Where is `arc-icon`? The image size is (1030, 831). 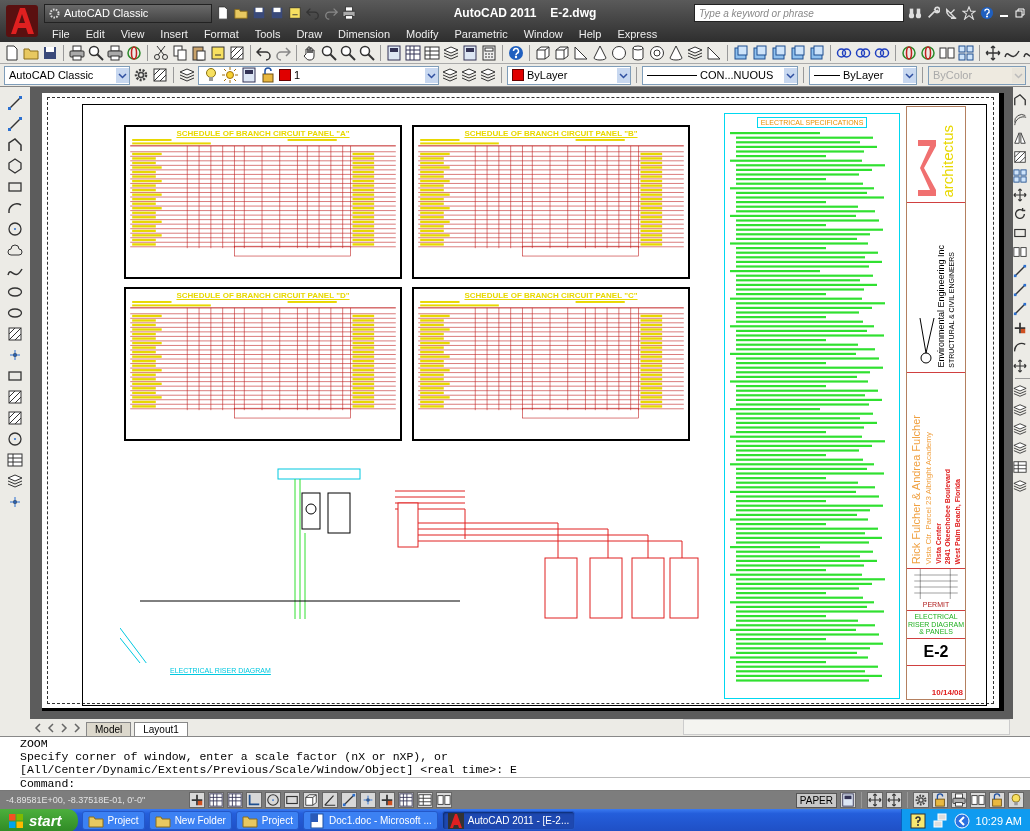
arc-icon is located at coordinates (15, 208).